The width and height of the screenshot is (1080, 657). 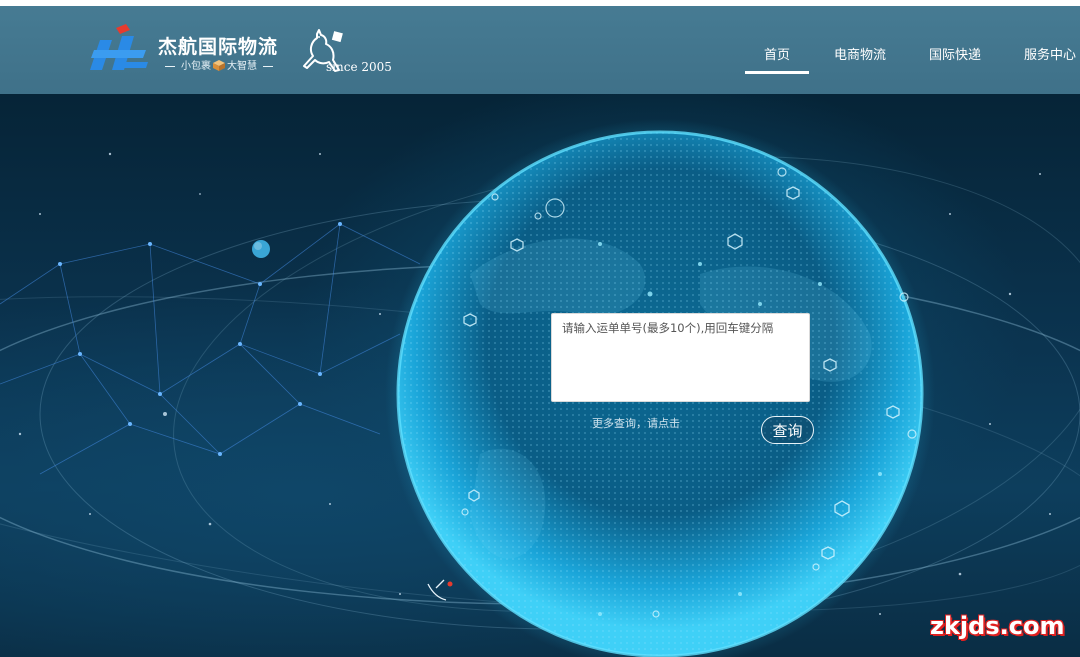 I want to click on package-box-icon, so click(x=219, y=65).